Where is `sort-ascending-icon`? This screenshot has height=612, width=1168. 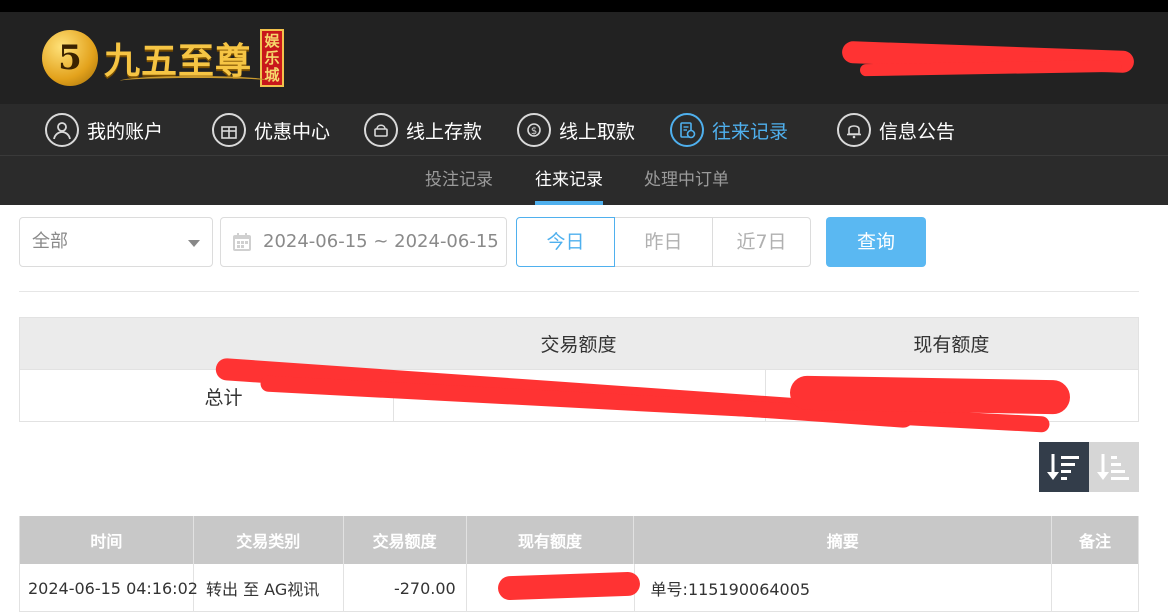 sort-ascending-icon is located at coordinates (1113, 467).